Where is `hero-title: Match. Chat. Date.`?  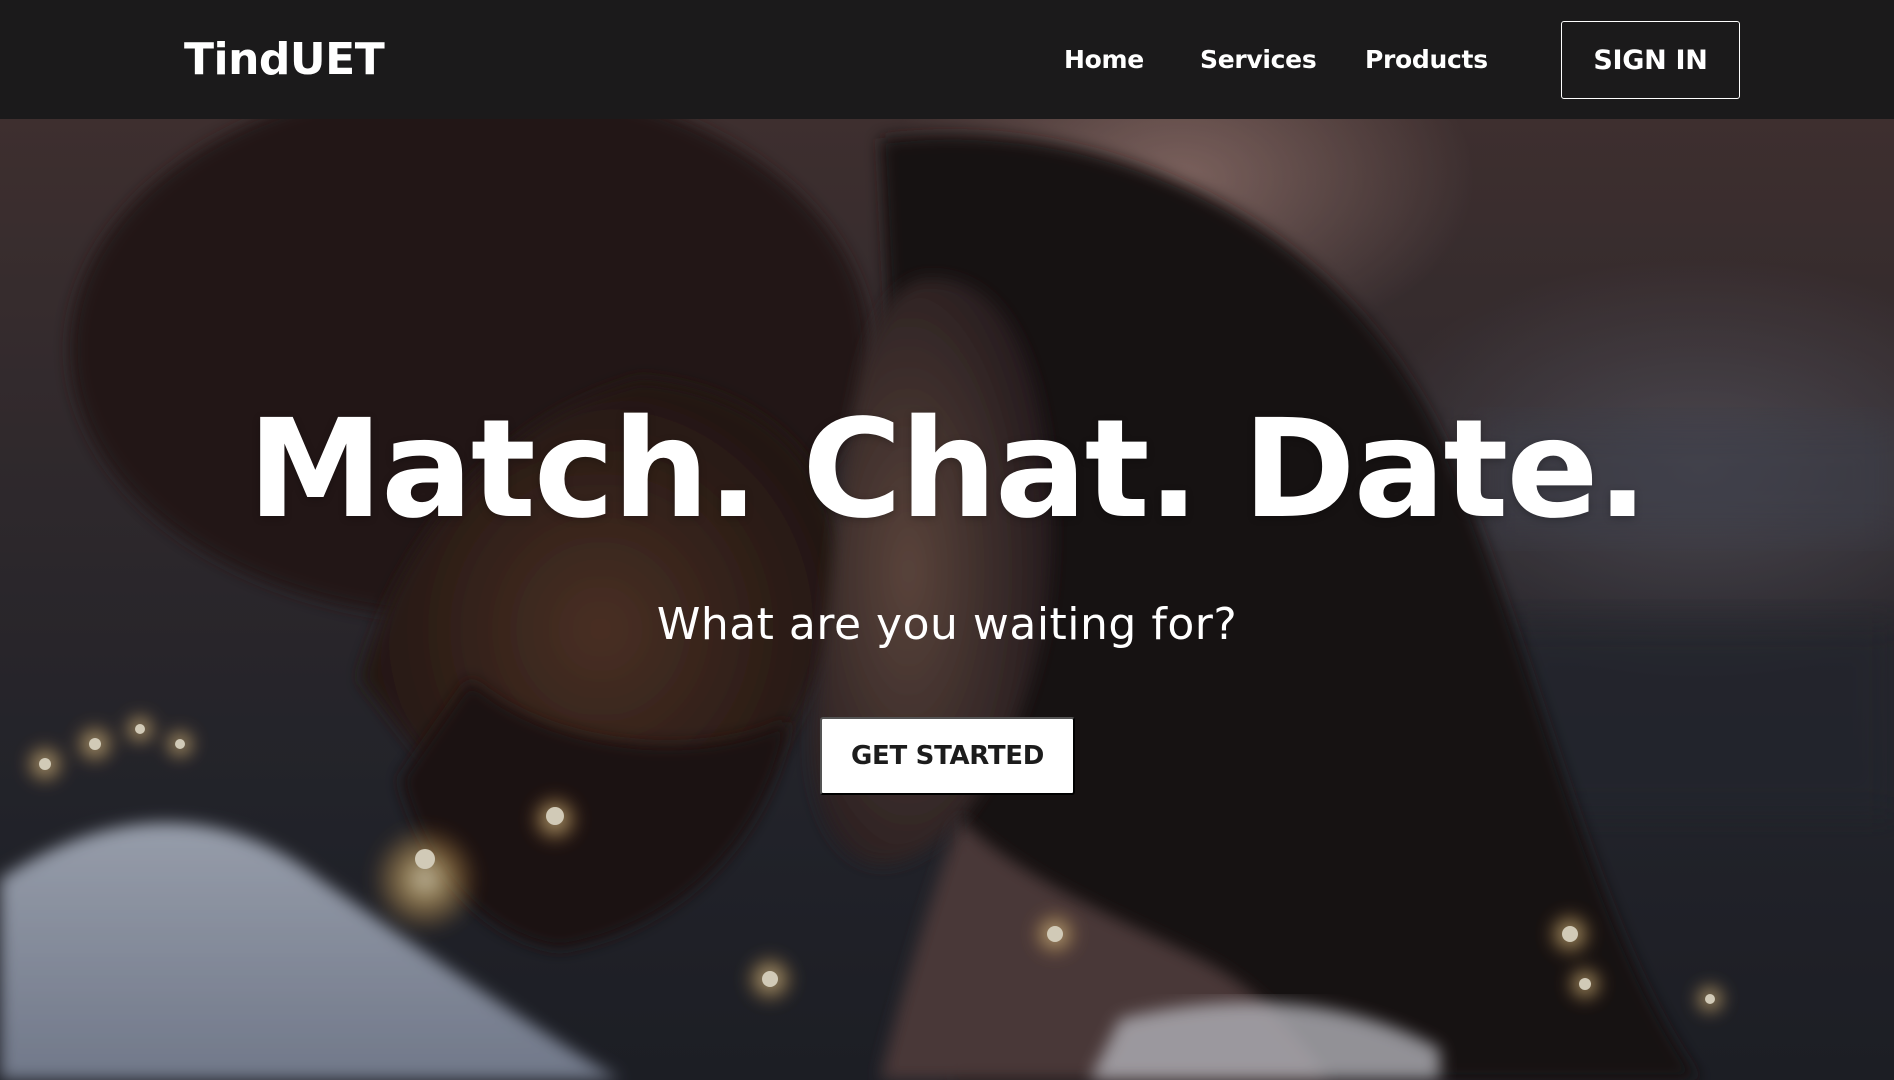 hero-title: Match. Chat. Date. is located at coordinates (948, 470).